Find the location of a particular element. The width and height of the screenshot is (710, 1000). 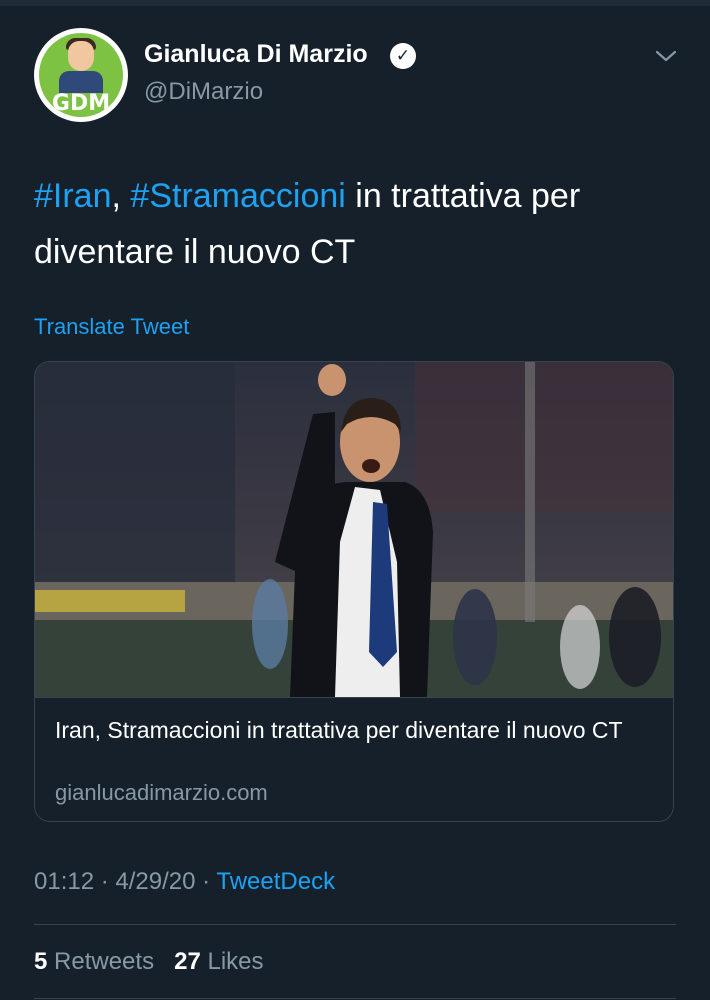

stats-divider-top is located at coordinates (355, 924).